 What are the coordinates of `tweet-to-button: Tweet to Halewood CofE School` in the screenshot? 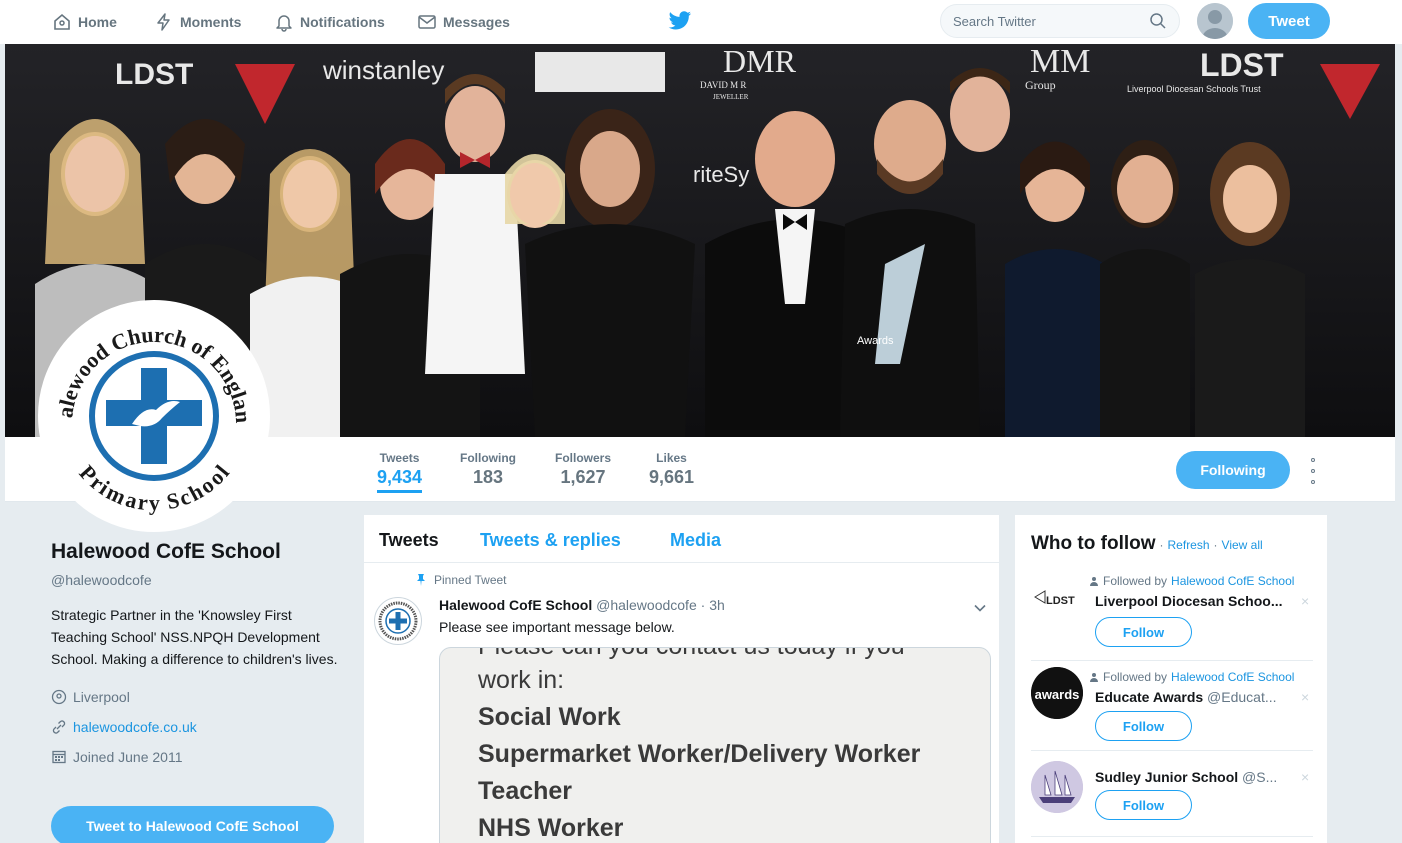 It's located at (192, 824).